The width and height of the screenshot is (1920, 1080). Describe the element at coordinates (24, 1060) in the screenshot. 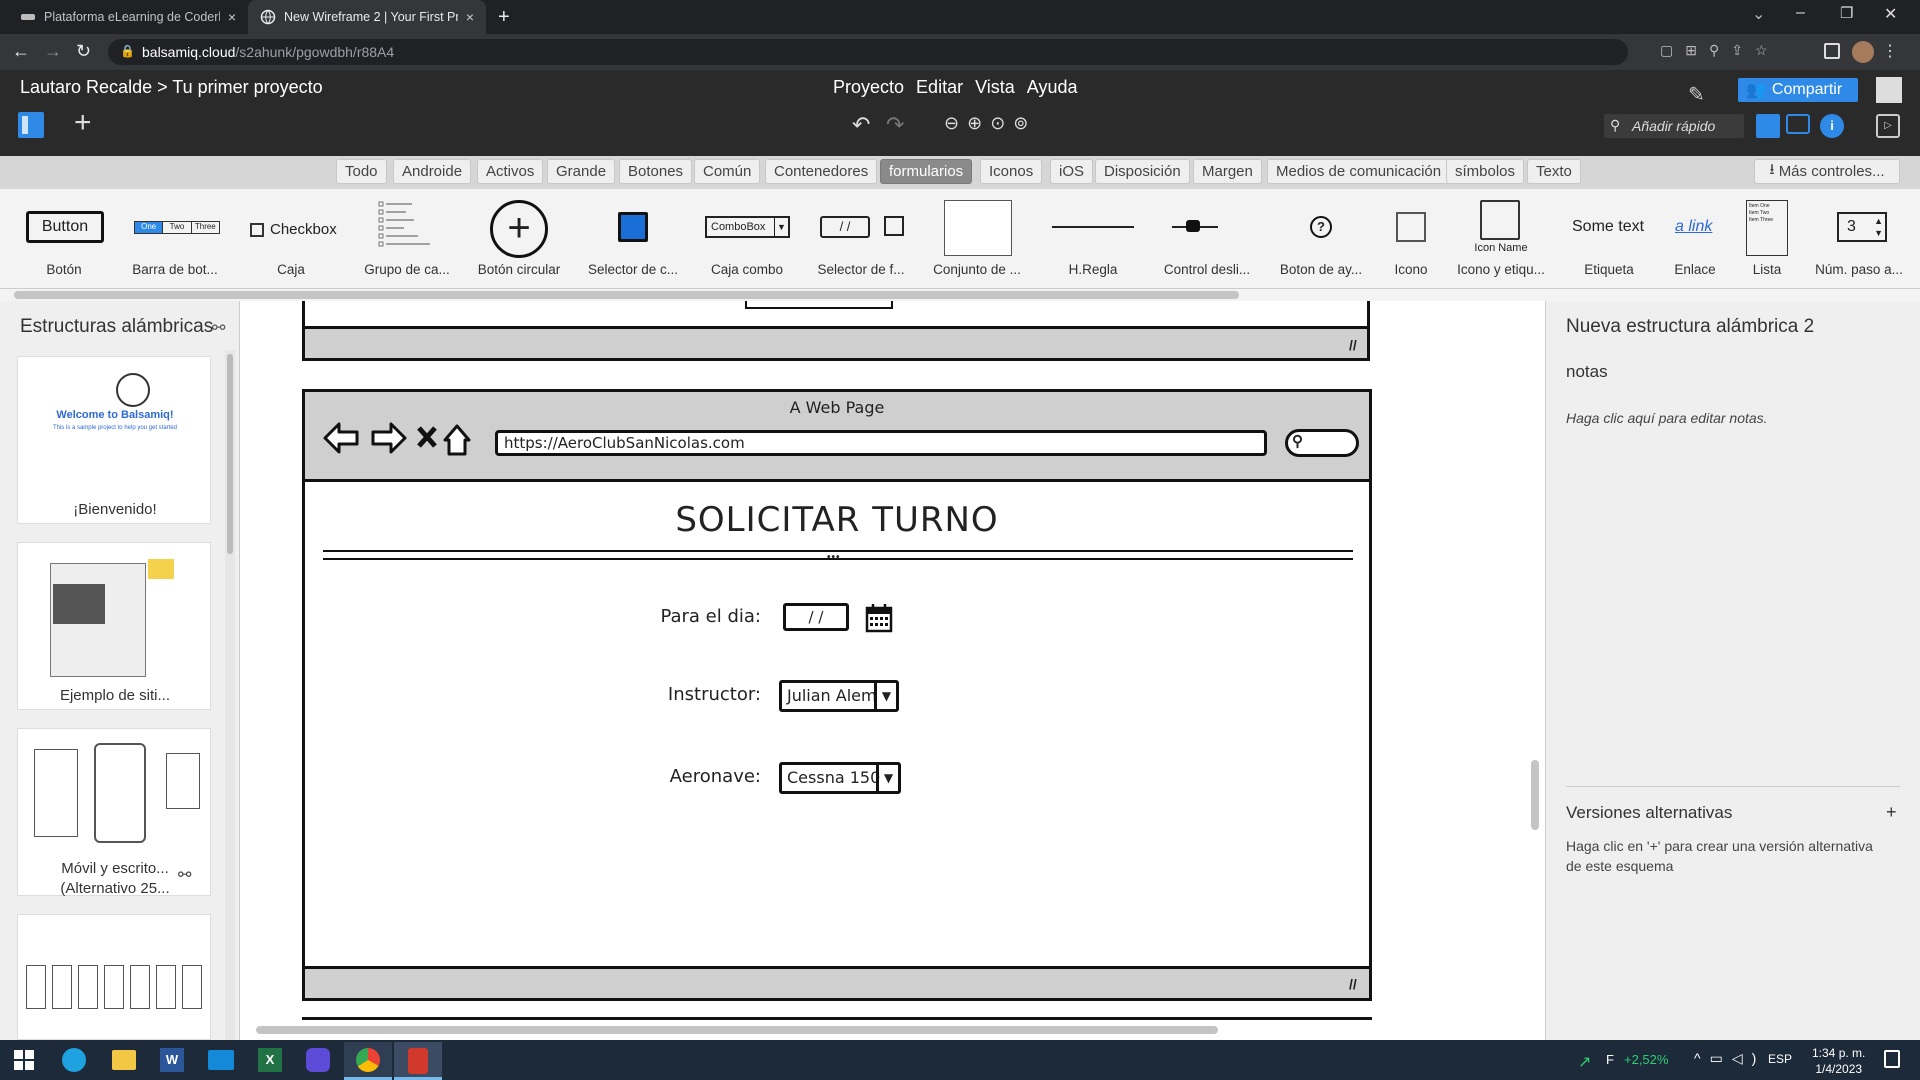

I see `windows-start-icon` at that location.